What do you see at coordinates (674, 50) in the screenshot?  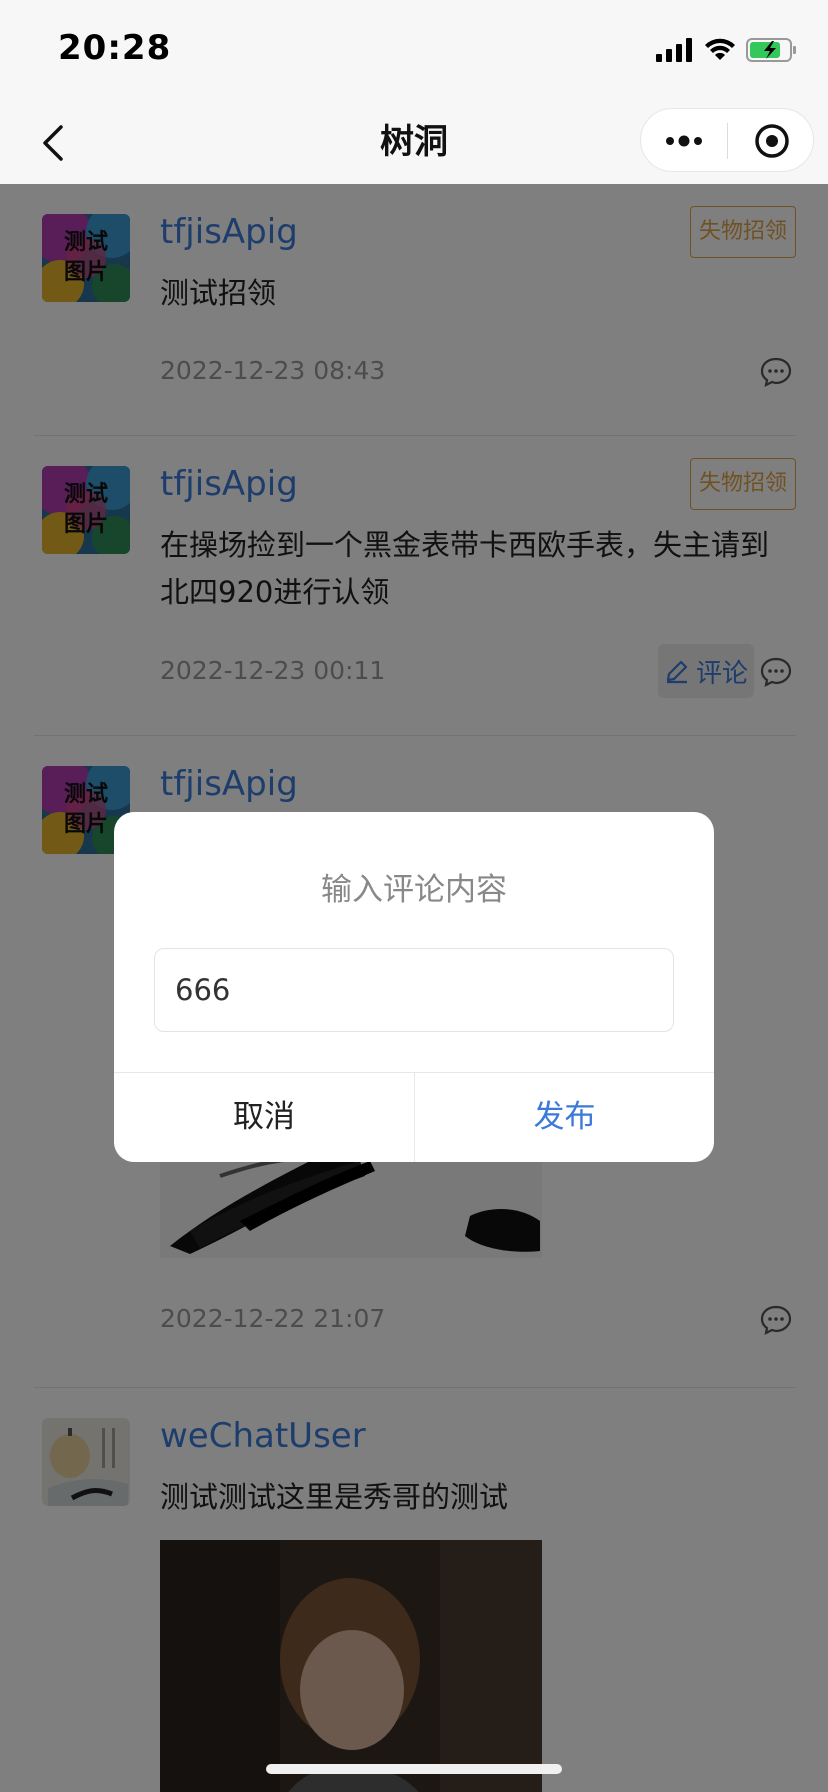 I see `signal-icon` at bounding box center [674, 50].